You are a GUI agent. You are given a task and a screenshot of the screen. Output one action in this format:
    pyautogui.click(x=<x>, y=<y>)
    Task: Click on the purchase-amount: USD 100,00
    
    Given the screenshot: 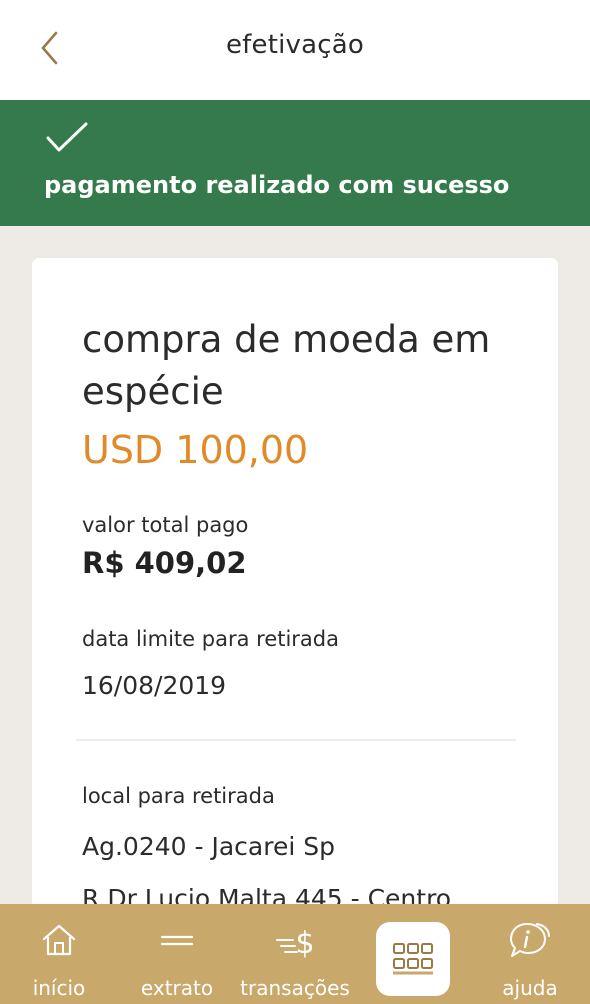 What is the action you would take?
    pyautogui.click(x=195, y=450)
    